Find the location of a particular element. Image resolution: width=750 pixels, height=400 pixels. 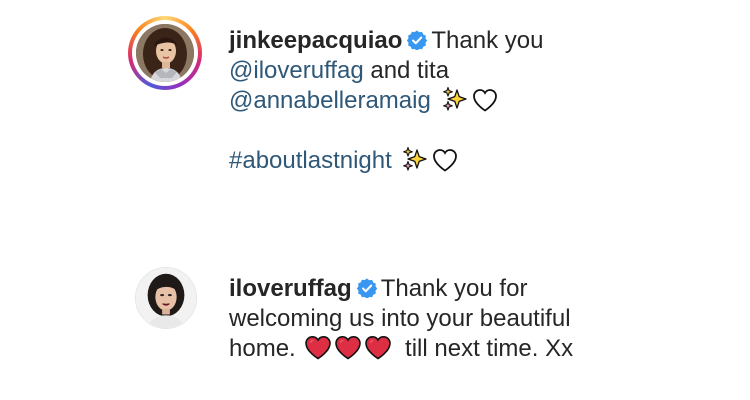

comment-text-fragment: Thank you for is located at coordinates (454, 288).